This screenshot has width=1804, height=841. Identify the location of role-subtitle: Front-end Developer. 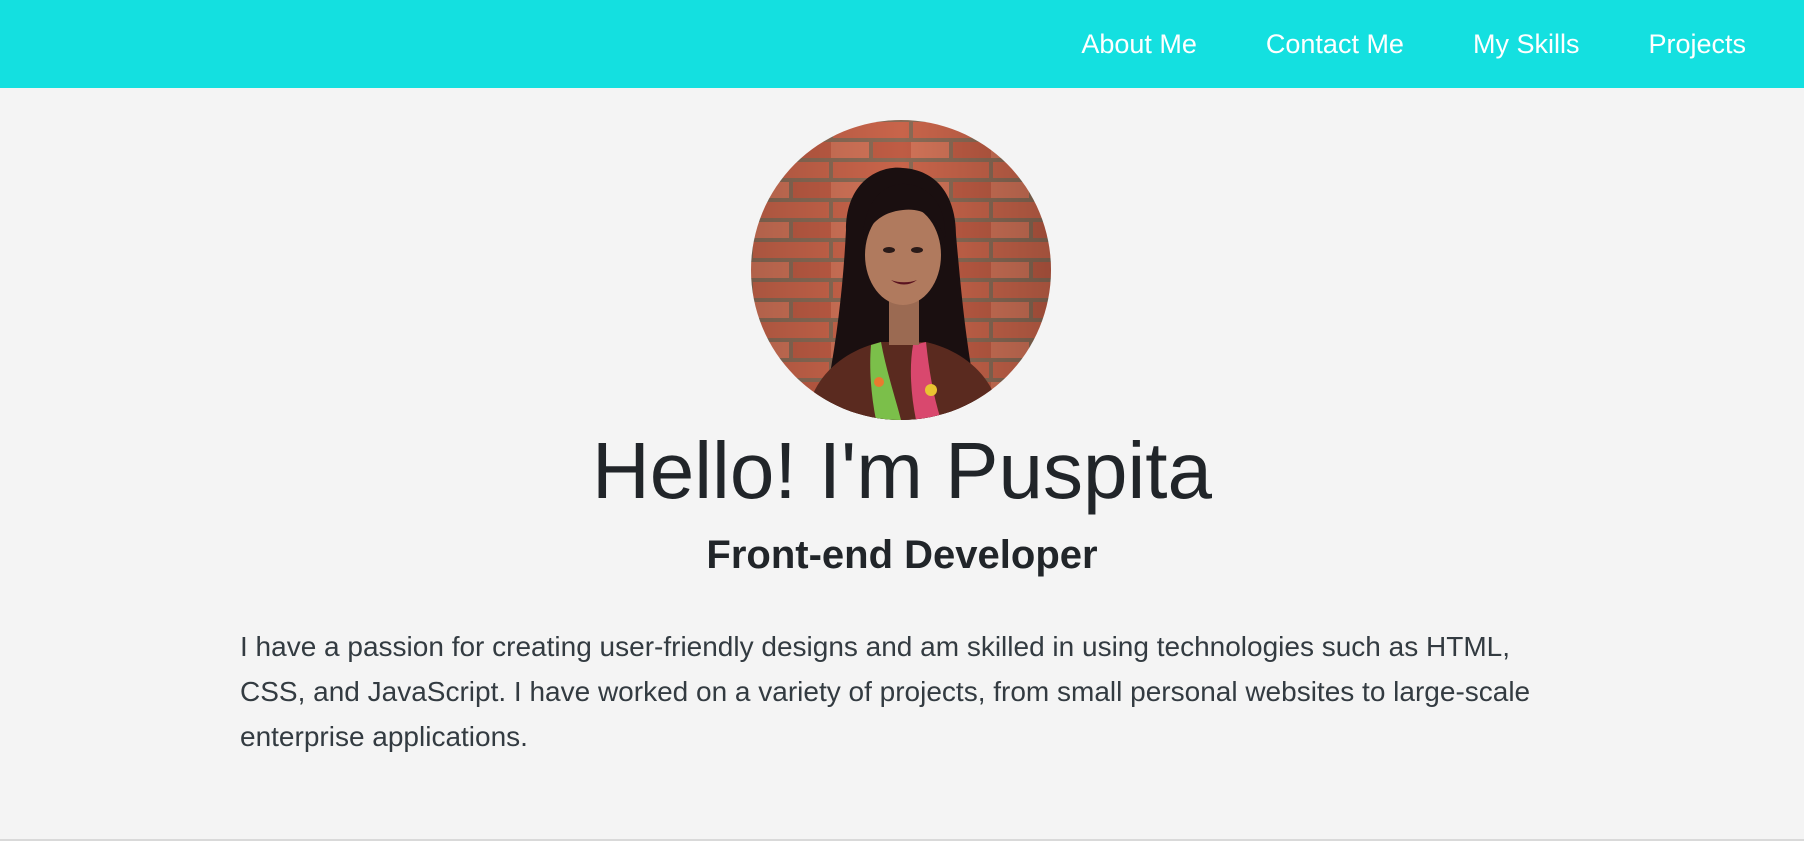
(902, 555).